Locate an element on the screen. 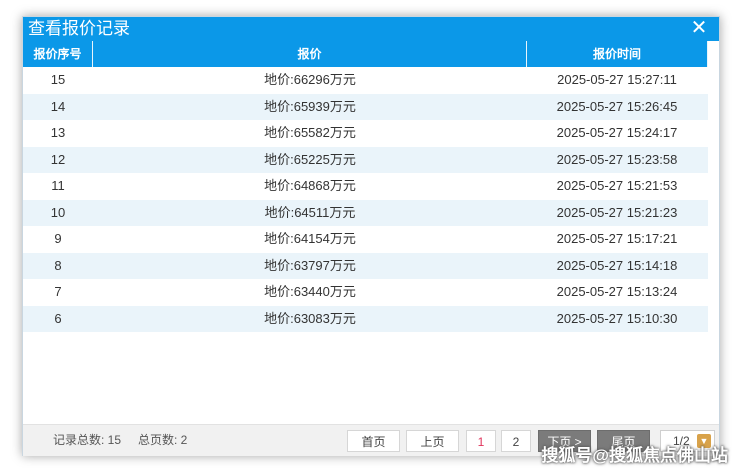  cell-time: 2025-05-27 15:17:21 is located at coordinates (617, 238).